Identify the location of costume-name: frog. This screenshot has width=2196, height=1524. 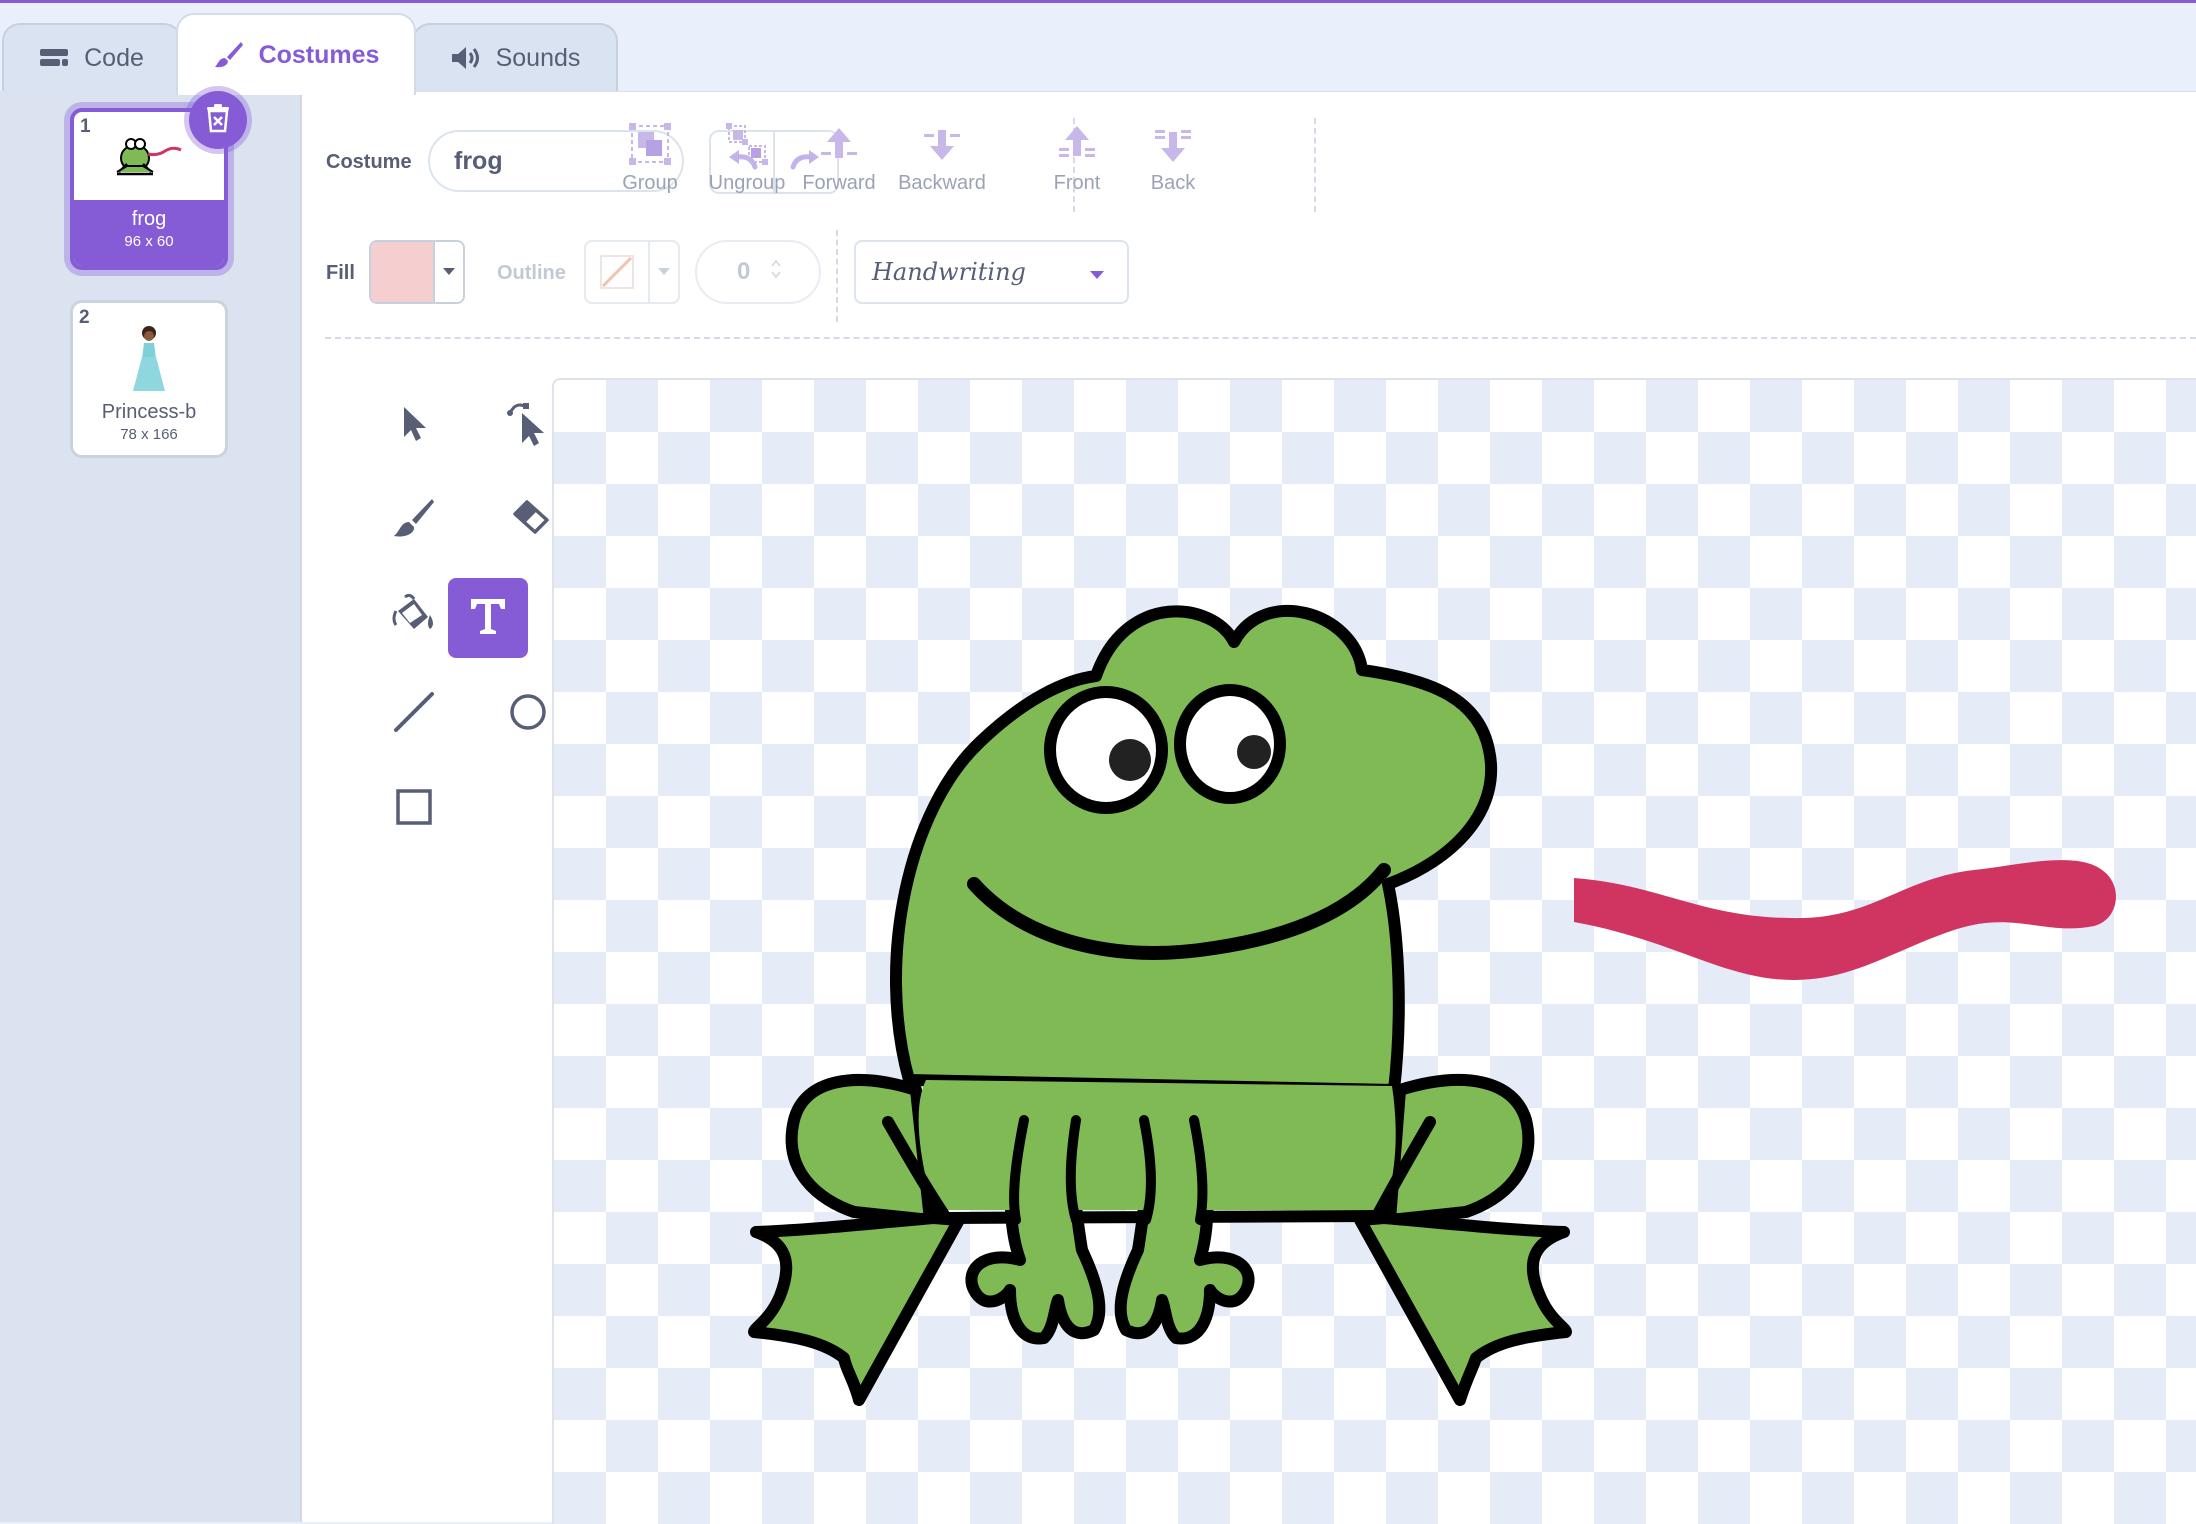
(149, 219).